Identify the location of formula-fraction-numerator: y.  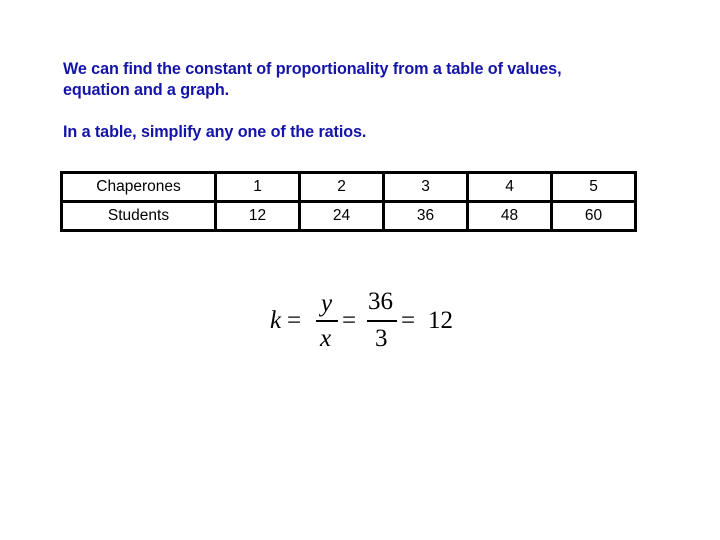
(327, 303).